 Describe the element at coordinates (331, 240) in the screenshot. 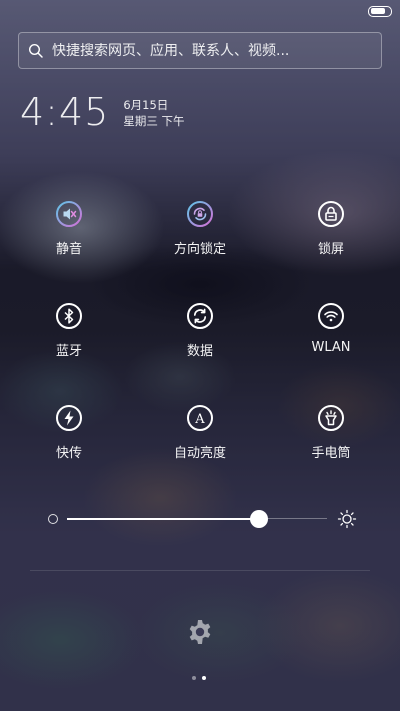

I see `toggle-lock-screen: 锁屏` at that location.